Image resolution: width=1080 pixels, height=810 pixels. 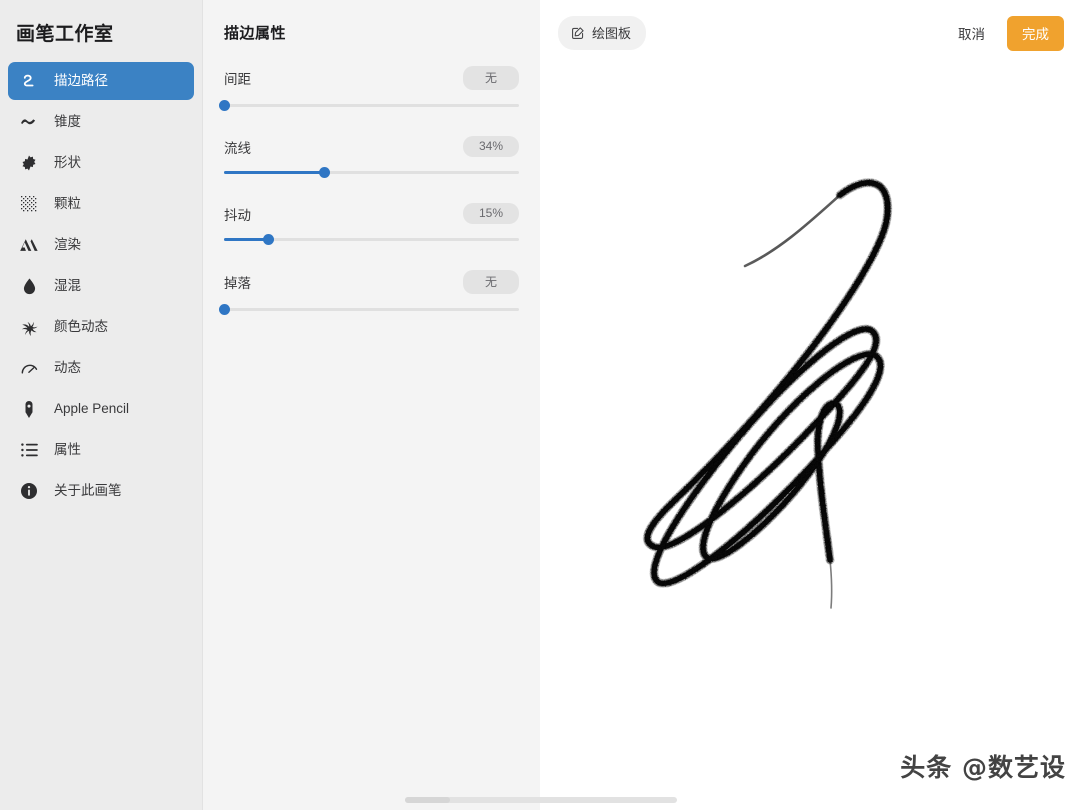 What do you see at coordinates (541, 800) in the screenshot?
I see `horizontal-scrollbar` at bounding box center [541, 800].